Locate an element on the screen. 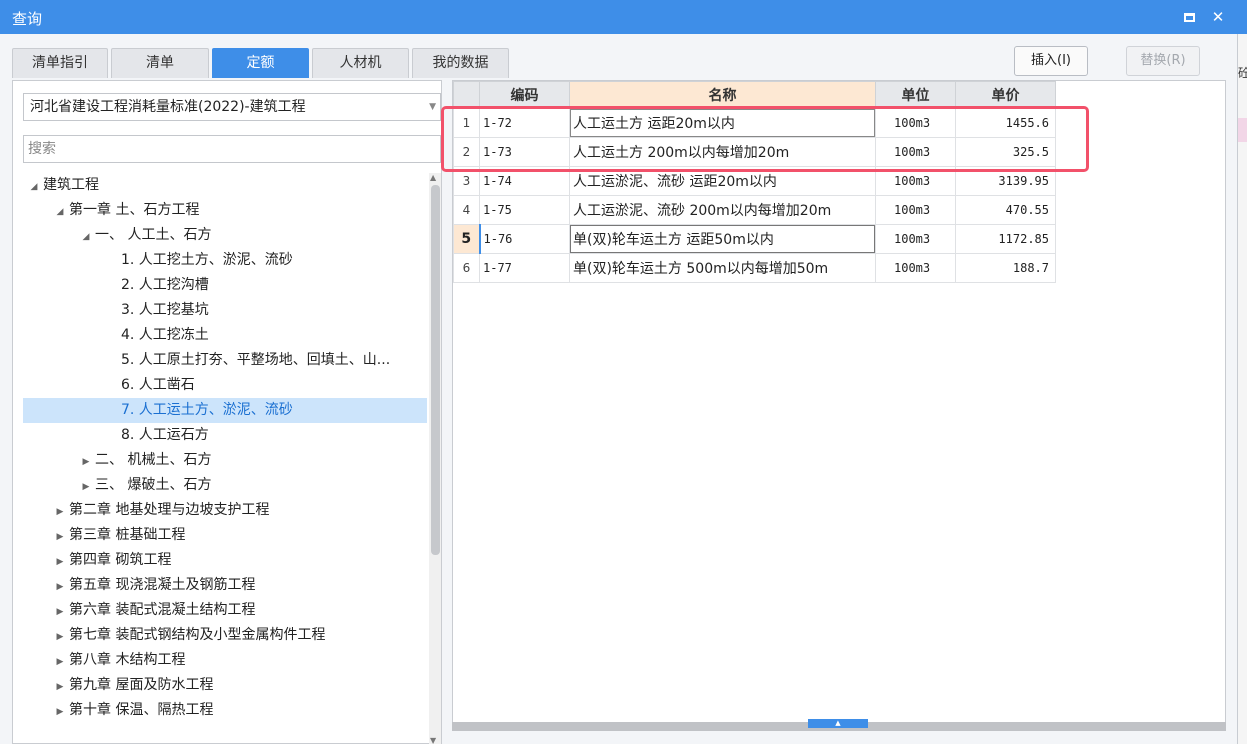 The height and width of the screenshot is (744, 1247). cell-price: 188.7 is located at coordinates (1005, 268).